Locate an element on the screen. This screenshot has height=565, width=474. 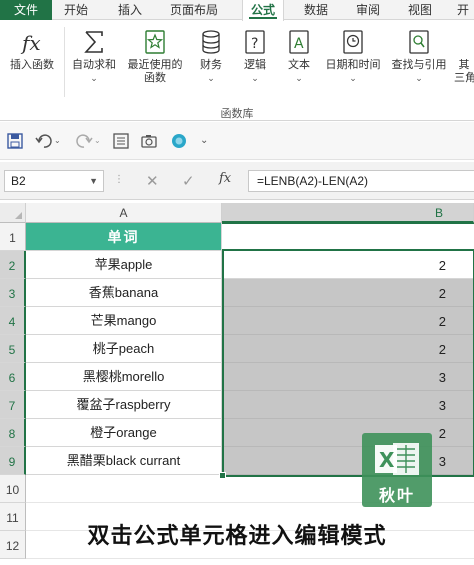
cell-b4: 2 is located at coordinates (348, 321).